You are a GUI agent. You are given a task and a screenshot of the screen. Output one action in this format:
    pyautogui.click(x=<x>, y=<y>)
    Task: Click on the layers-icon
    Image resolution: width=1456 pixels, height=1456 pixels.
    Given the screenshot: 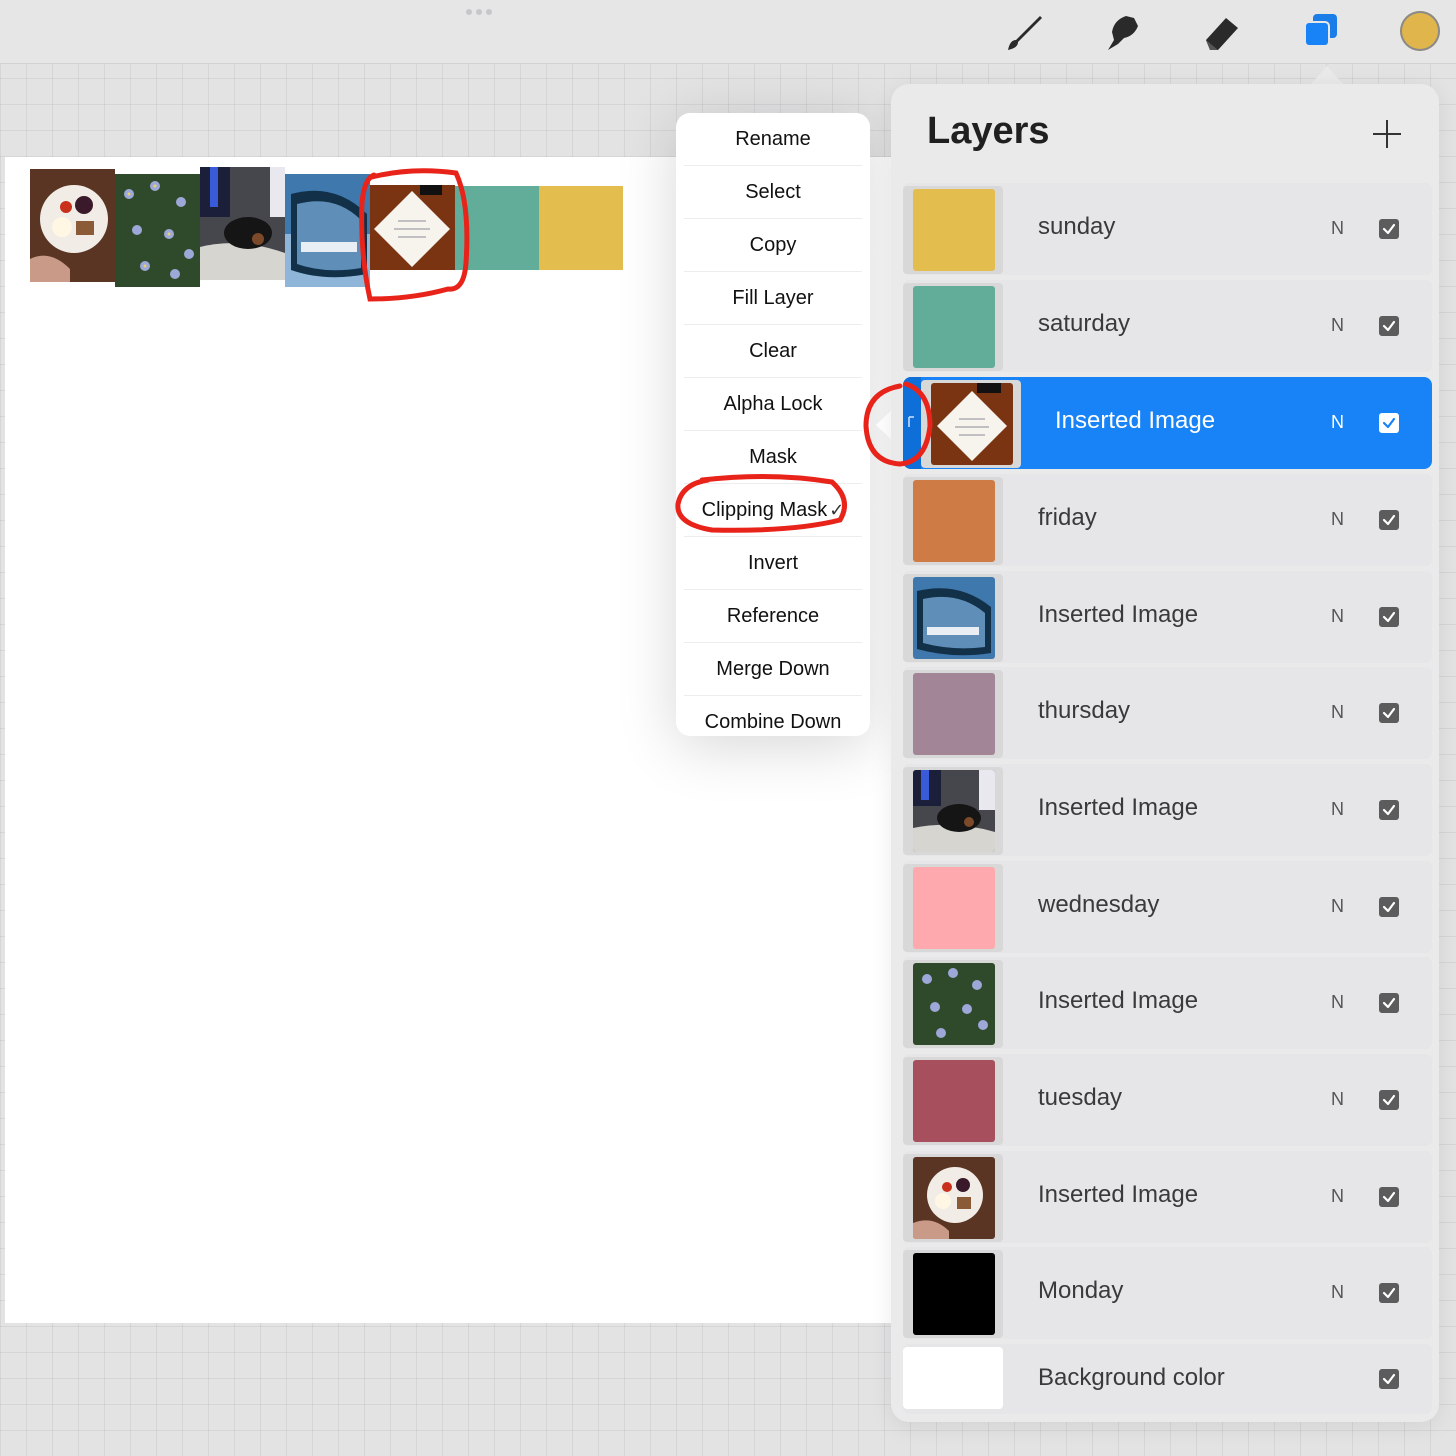 What is the action you would take?
    pyautogui.click(x=1321, y=32)
    